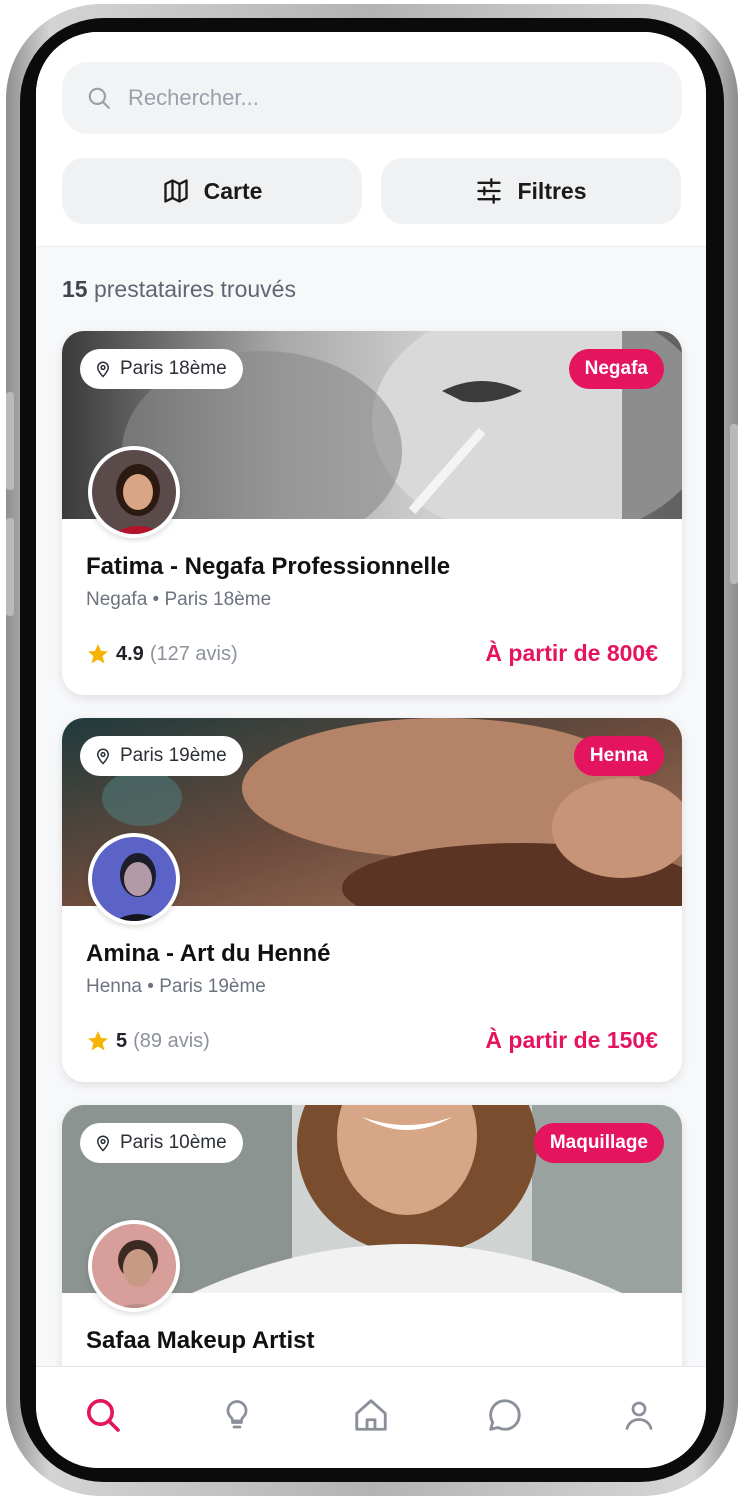 This screenshot has width=745, height=1500. I want to click on nav-profile, so click(639, 1420).